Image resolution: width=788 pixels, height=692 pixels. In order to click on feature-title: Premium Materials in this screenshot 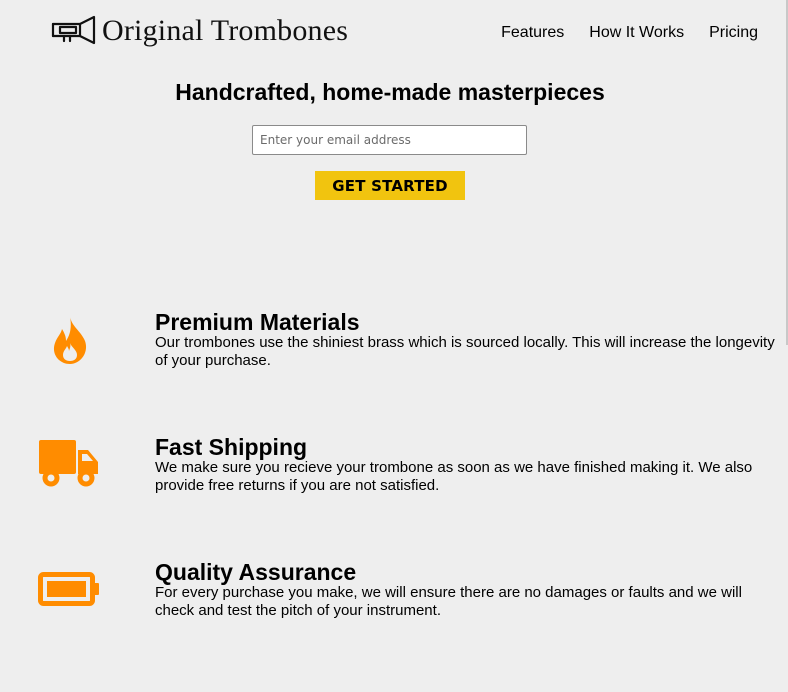, I will do `click(257, 322)`.